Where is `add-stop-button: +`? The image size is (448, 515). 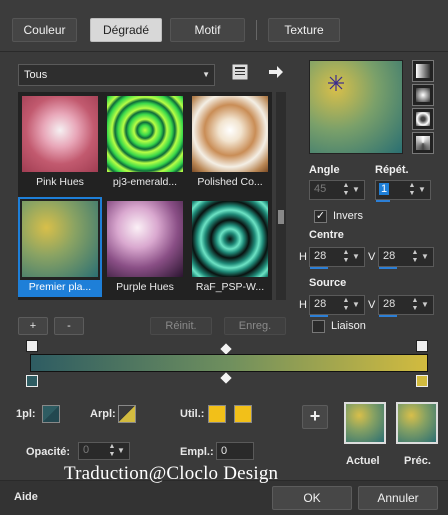
add-stop-button: + is located at coordinates (315, 417).